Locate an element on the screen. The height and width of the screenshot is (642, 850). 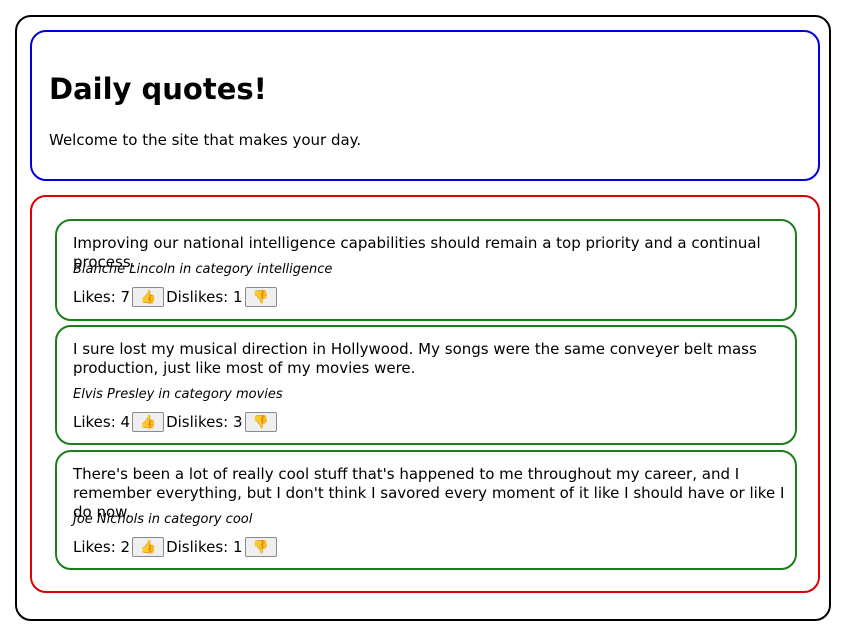
dislikes-count: Dislikes: 3 is located at coordinates (204, 422).